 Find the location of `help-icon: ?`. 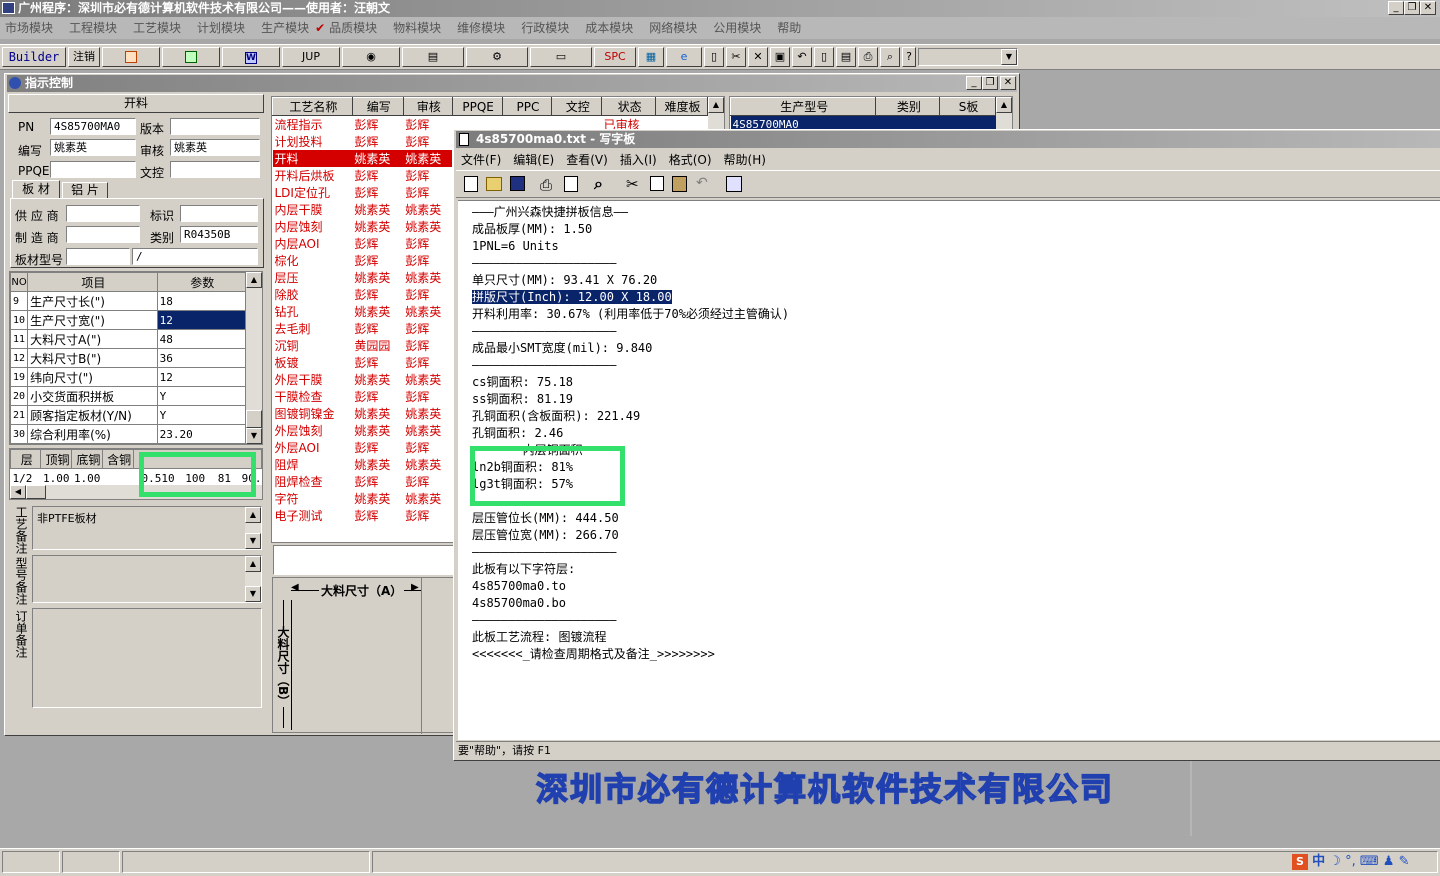

help-icon: ? is located at coordinates (909, 57).